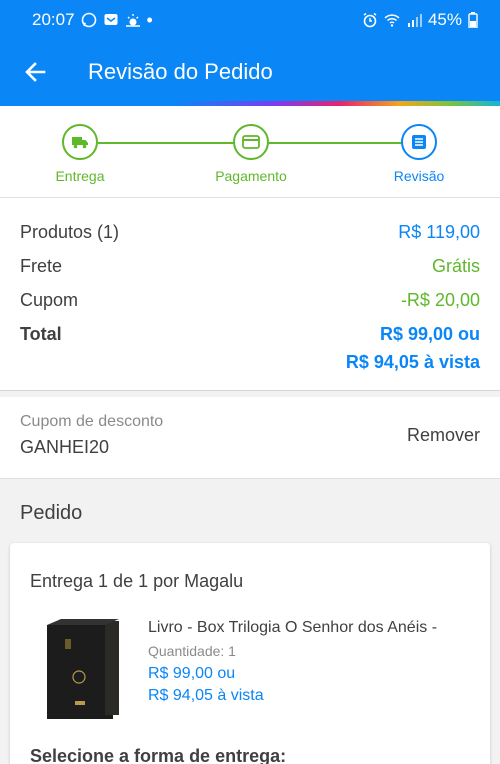 The image size is (500, 764). Describe the element at coordinates (192, 651) in the screenshot. I see `product-quantity: Quantidade: 1` at that location.